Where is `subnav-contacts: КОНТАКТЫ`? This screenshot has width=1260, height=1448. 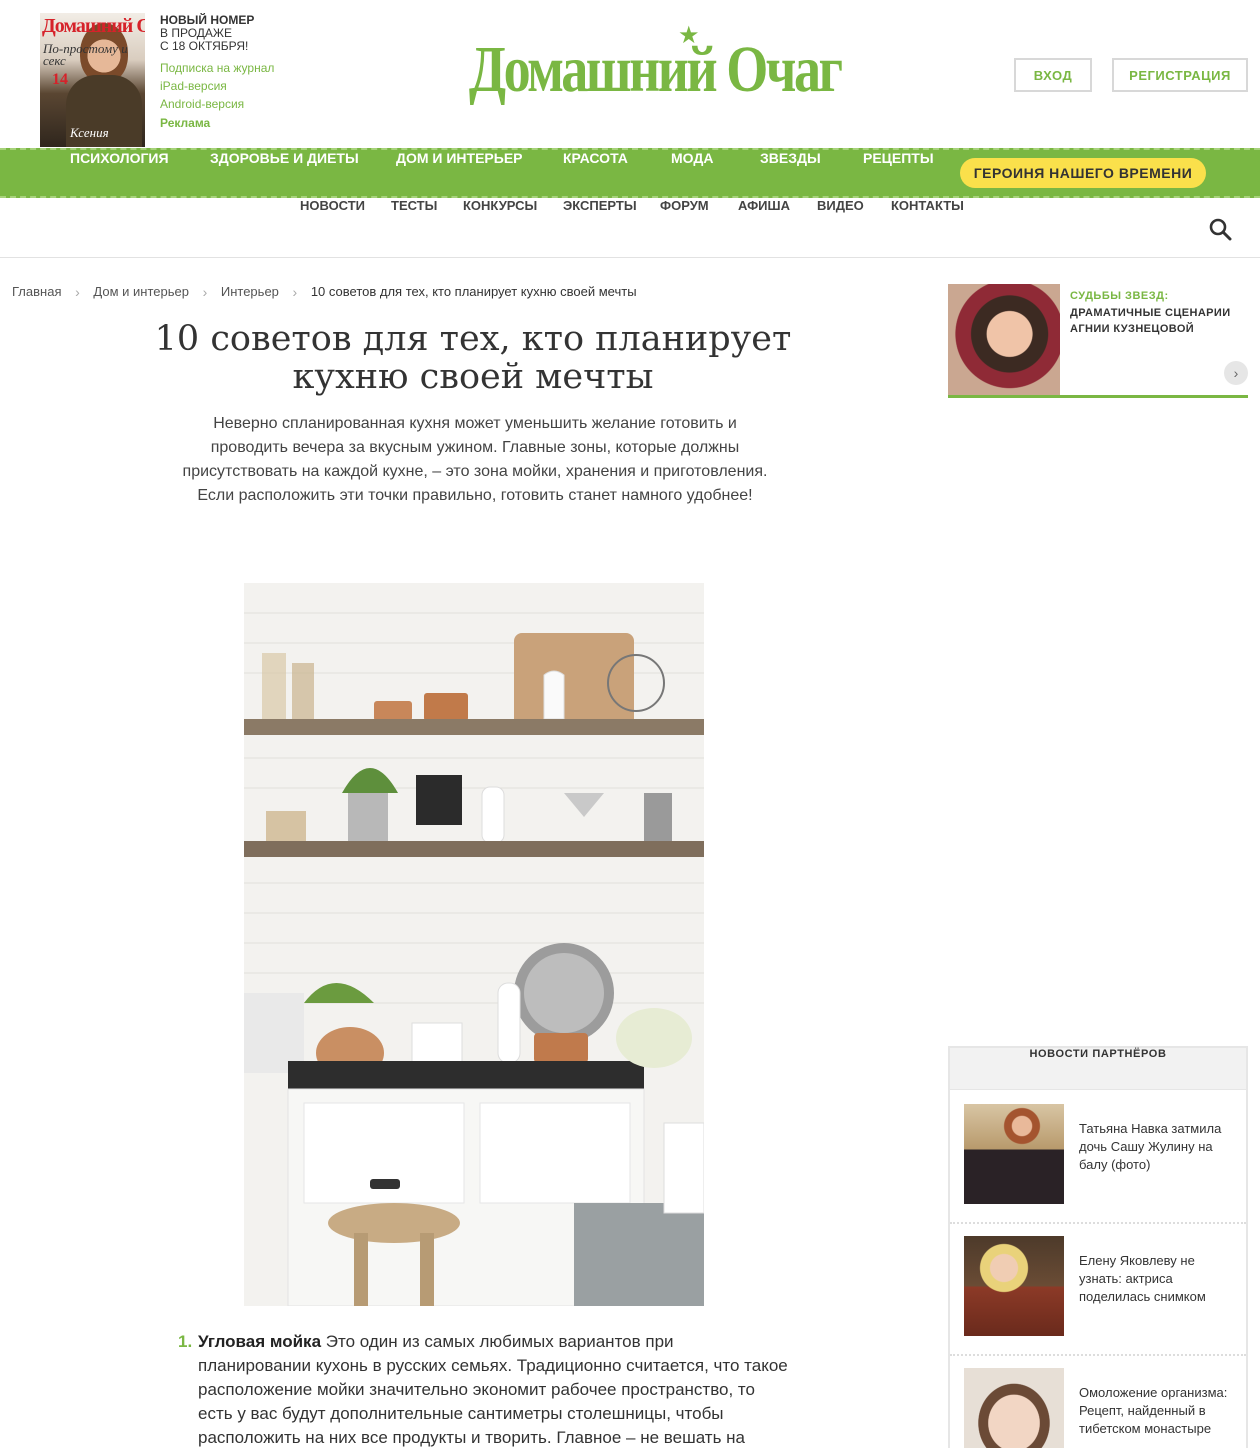 subnav-contacts: КОНТАКТЫ is located at coordinates (927, 227).